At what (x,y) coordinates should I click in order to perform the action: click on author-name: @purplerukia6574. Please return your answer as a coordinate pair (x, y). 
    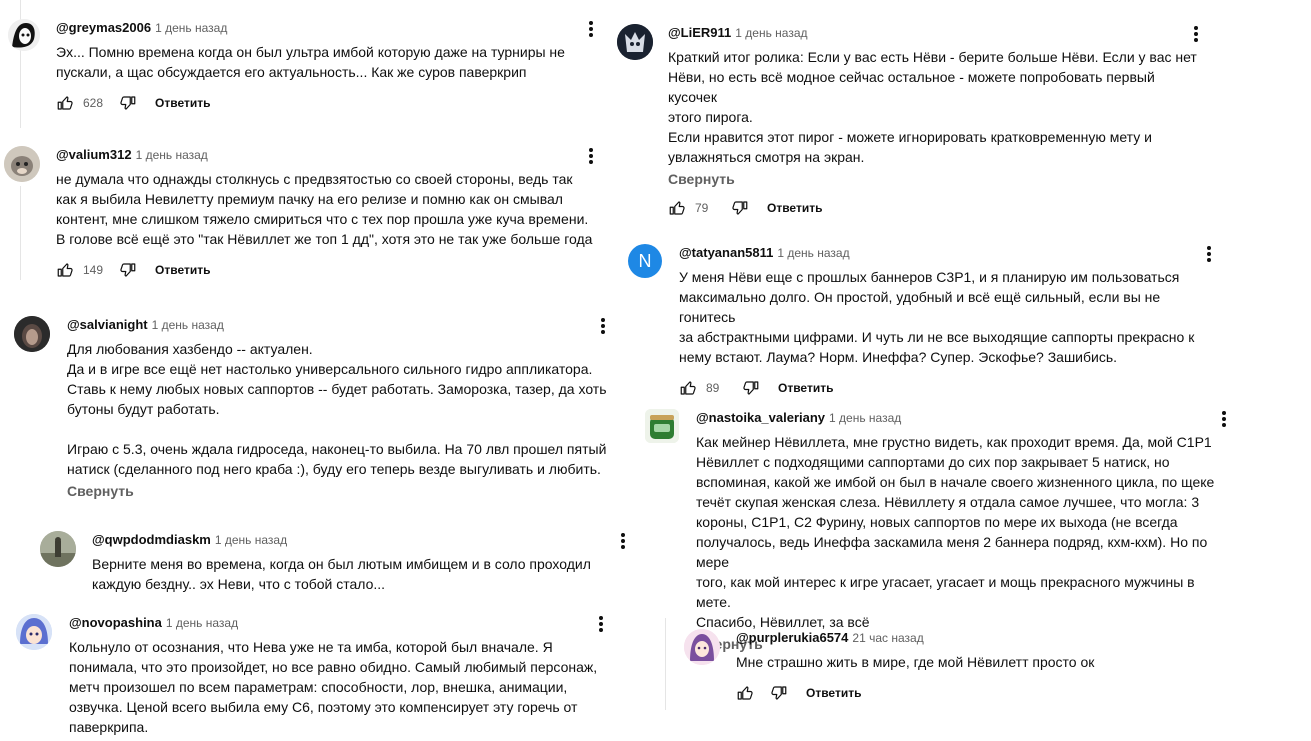
    Looking at the image, I should click on (792, 637).